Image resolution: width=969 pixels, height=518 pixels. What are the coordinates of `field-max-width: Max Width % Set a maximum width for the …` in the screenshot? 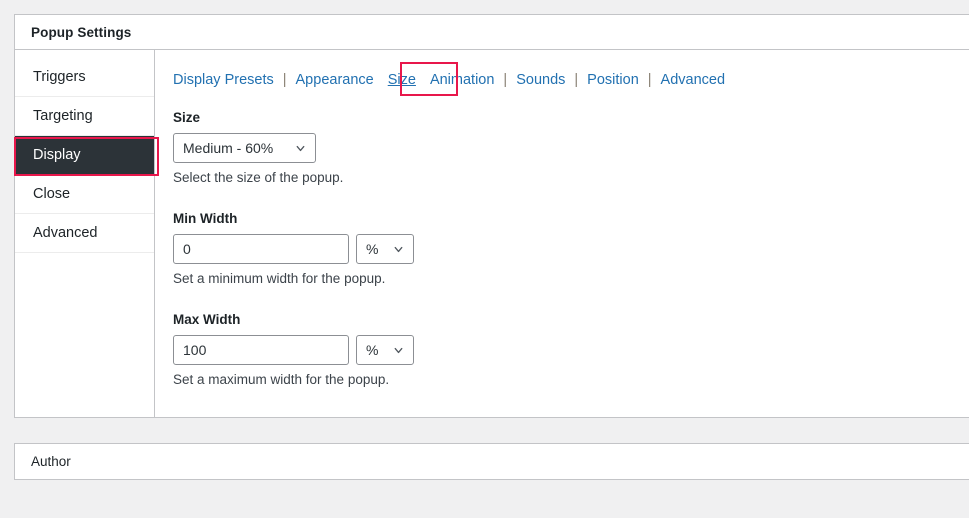 It's located at (571, 349).